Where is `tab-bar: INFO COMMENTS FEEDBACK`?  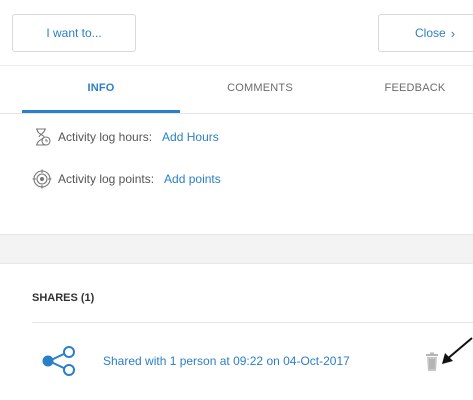 tab-bar: INFO COMMENTS FEEDBACK is located at coordinates (236, 90).